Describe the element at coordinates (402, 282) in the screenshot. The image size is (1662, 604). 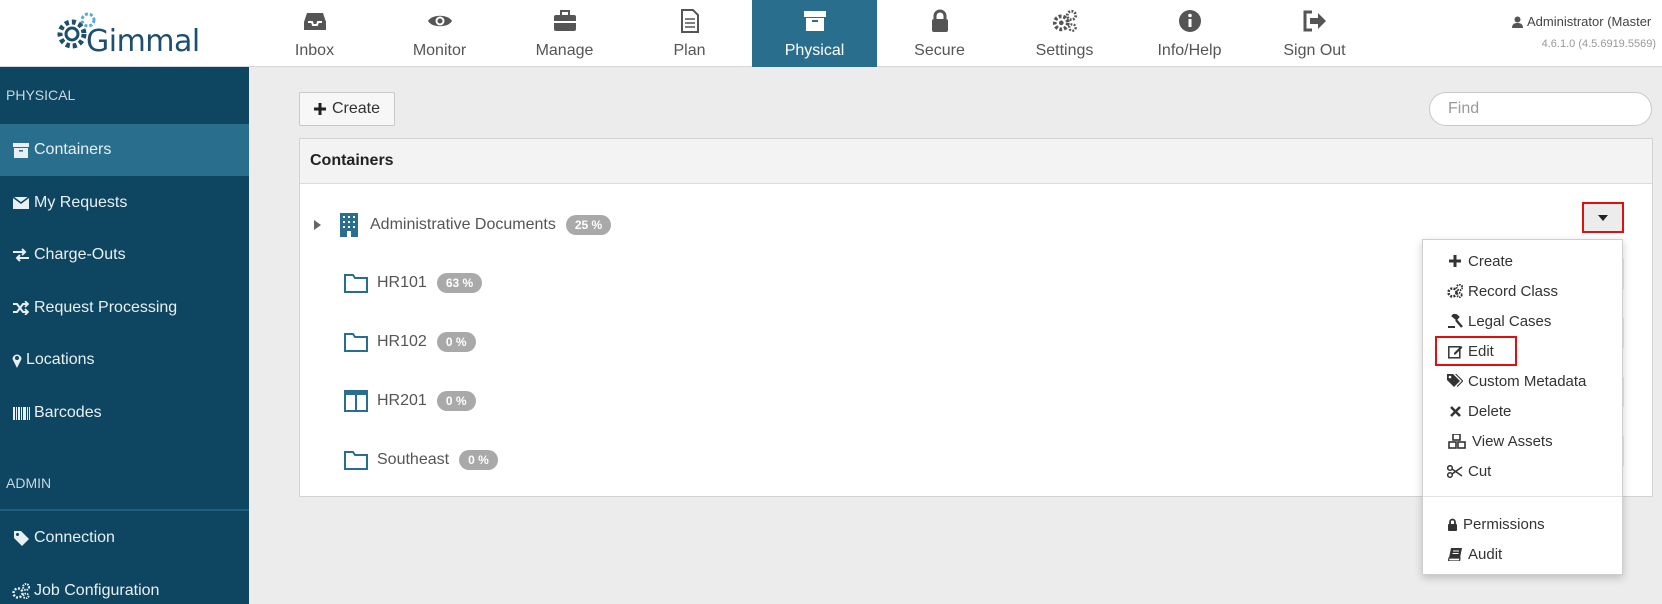
I see `tree-item-label: HR101` at that location.